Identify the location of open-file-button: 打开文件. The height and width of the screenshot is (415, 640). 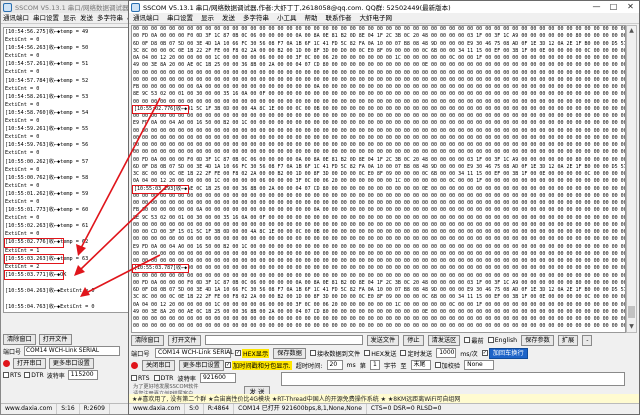
(184, 340).